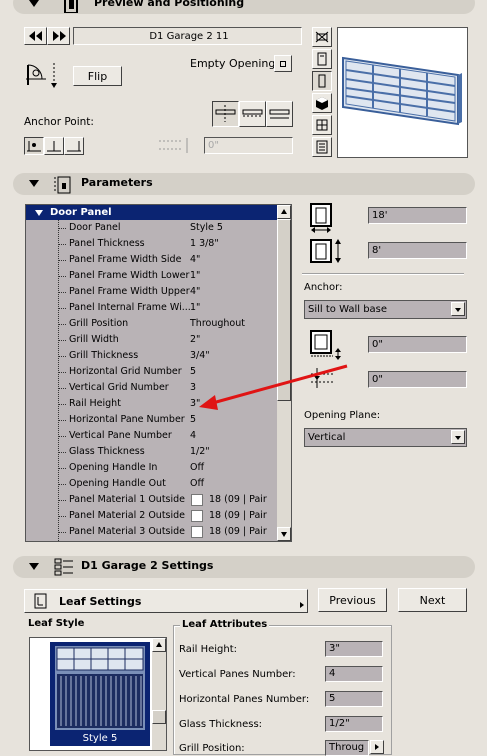 This screenshot has width=487, height=756. Describe the element at coordinates (322, 125) in the screenshot. I see `view-section-button` at that location.